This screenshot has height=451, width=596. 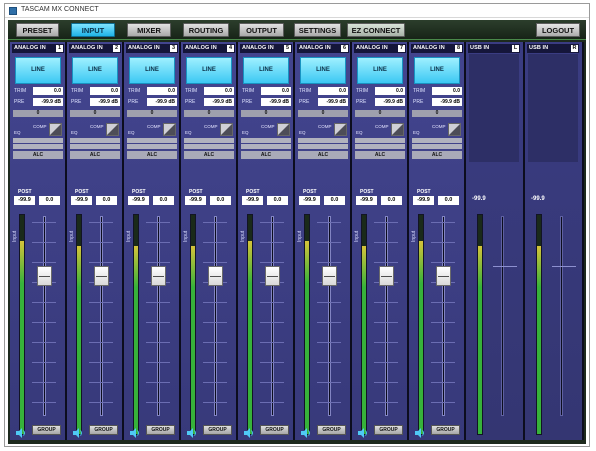 I want to click on tab-ez-connect: EZ CONNECT, so click(x=376, y=30).